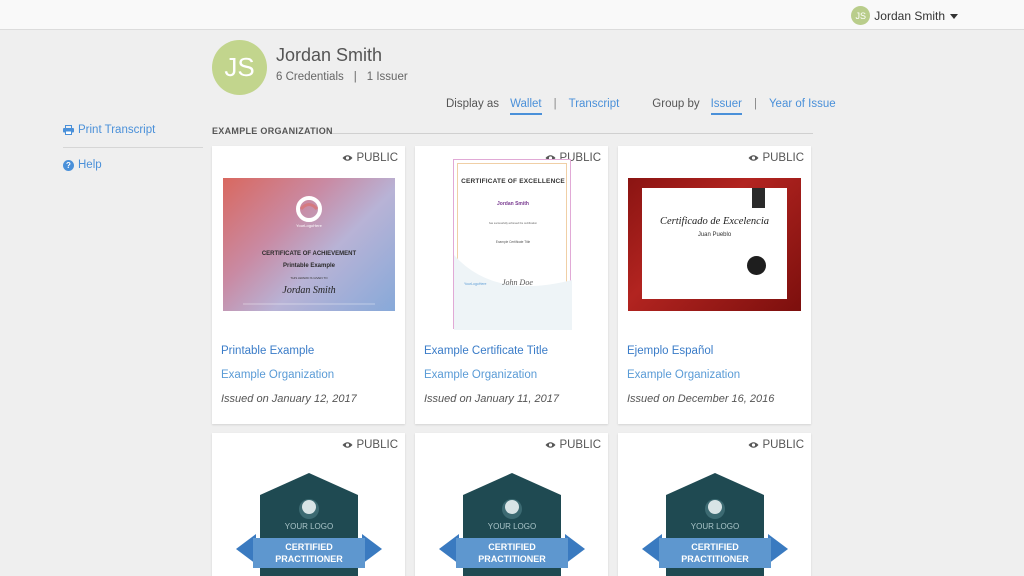 The height and width of the screenshot is (576, 1024). I want to click on preview-logo: YourLogoHere, so click(475, 284).